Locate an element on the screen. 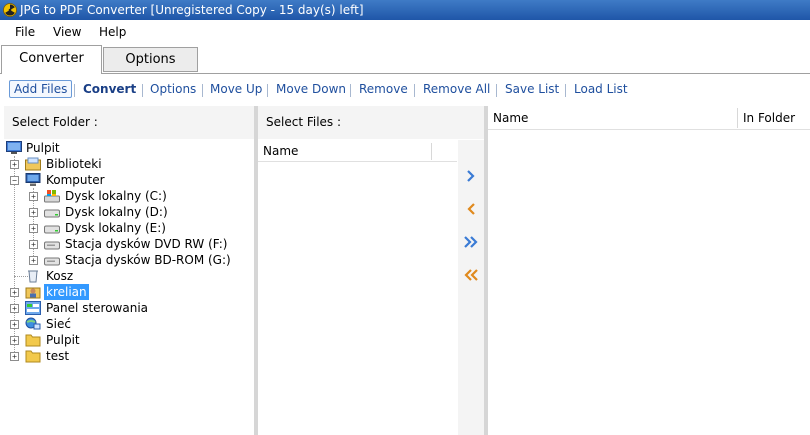 The image size is (810, 435). tree-node-pulpit: + Pulpit is located at coordinates (104, 340).